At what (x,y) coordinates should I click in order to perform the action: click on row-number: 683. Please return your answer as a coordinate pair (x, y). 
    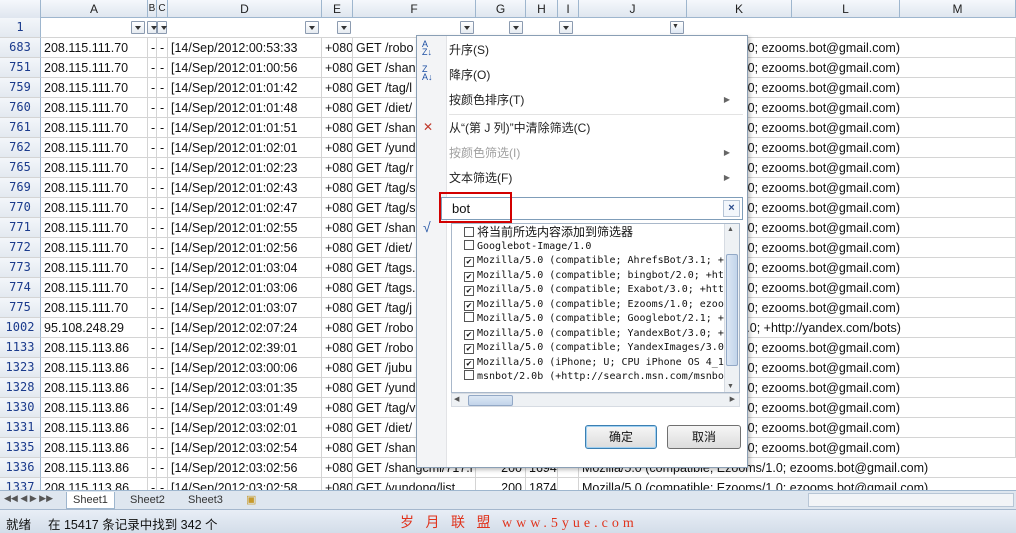
    Looking at the image, I should click on (20, 48).